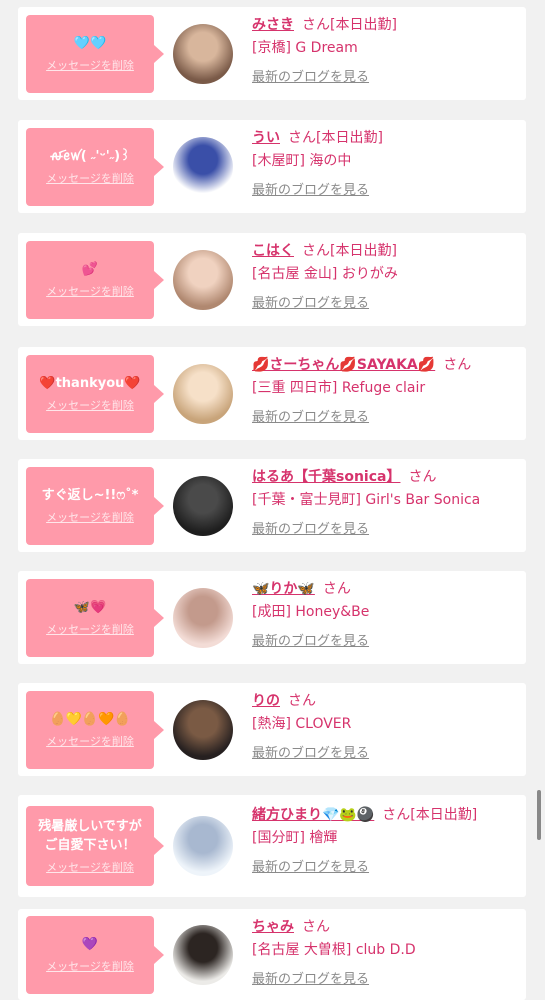  I want to click on message-bubble: 🦋💗 メッセージを削除, so click(95, 617).